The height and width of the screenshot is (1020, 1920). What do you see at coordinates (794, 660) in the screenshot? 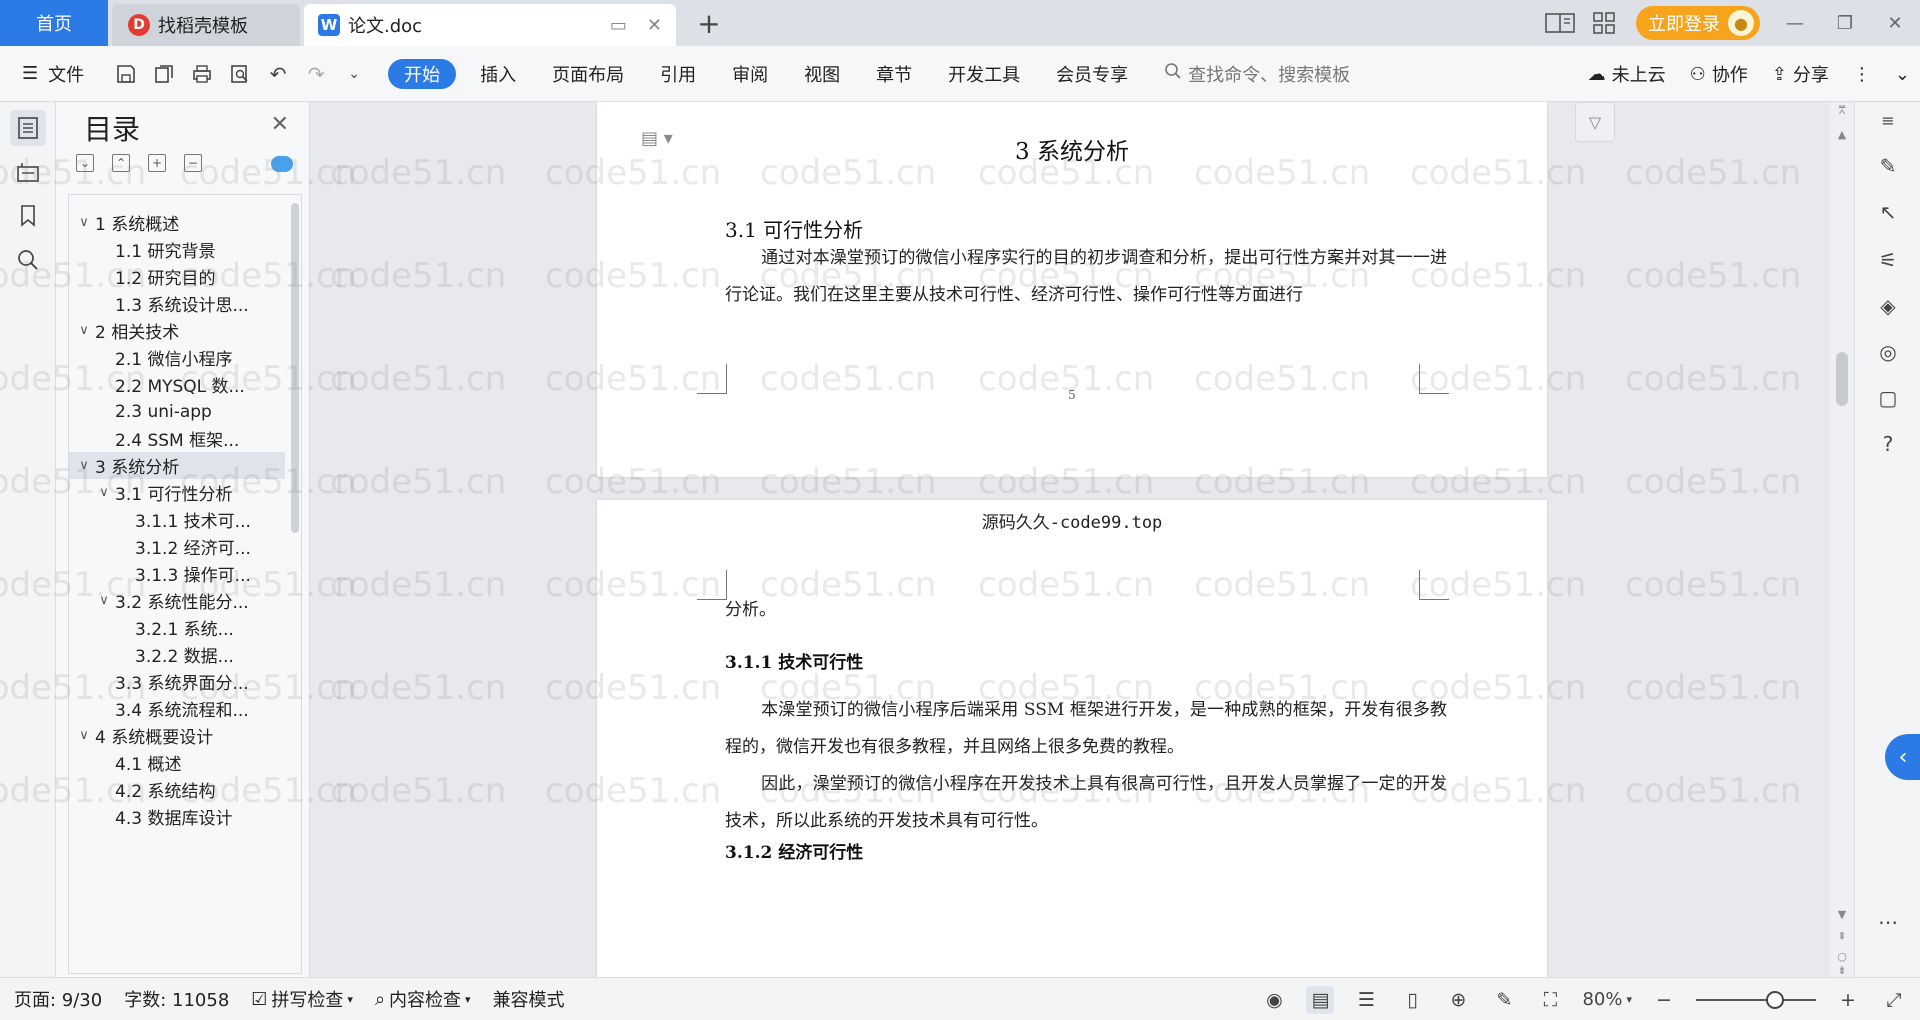
I see `subsection-heading: 3.1.1 技术可行性` at bounding box center [794, 660].